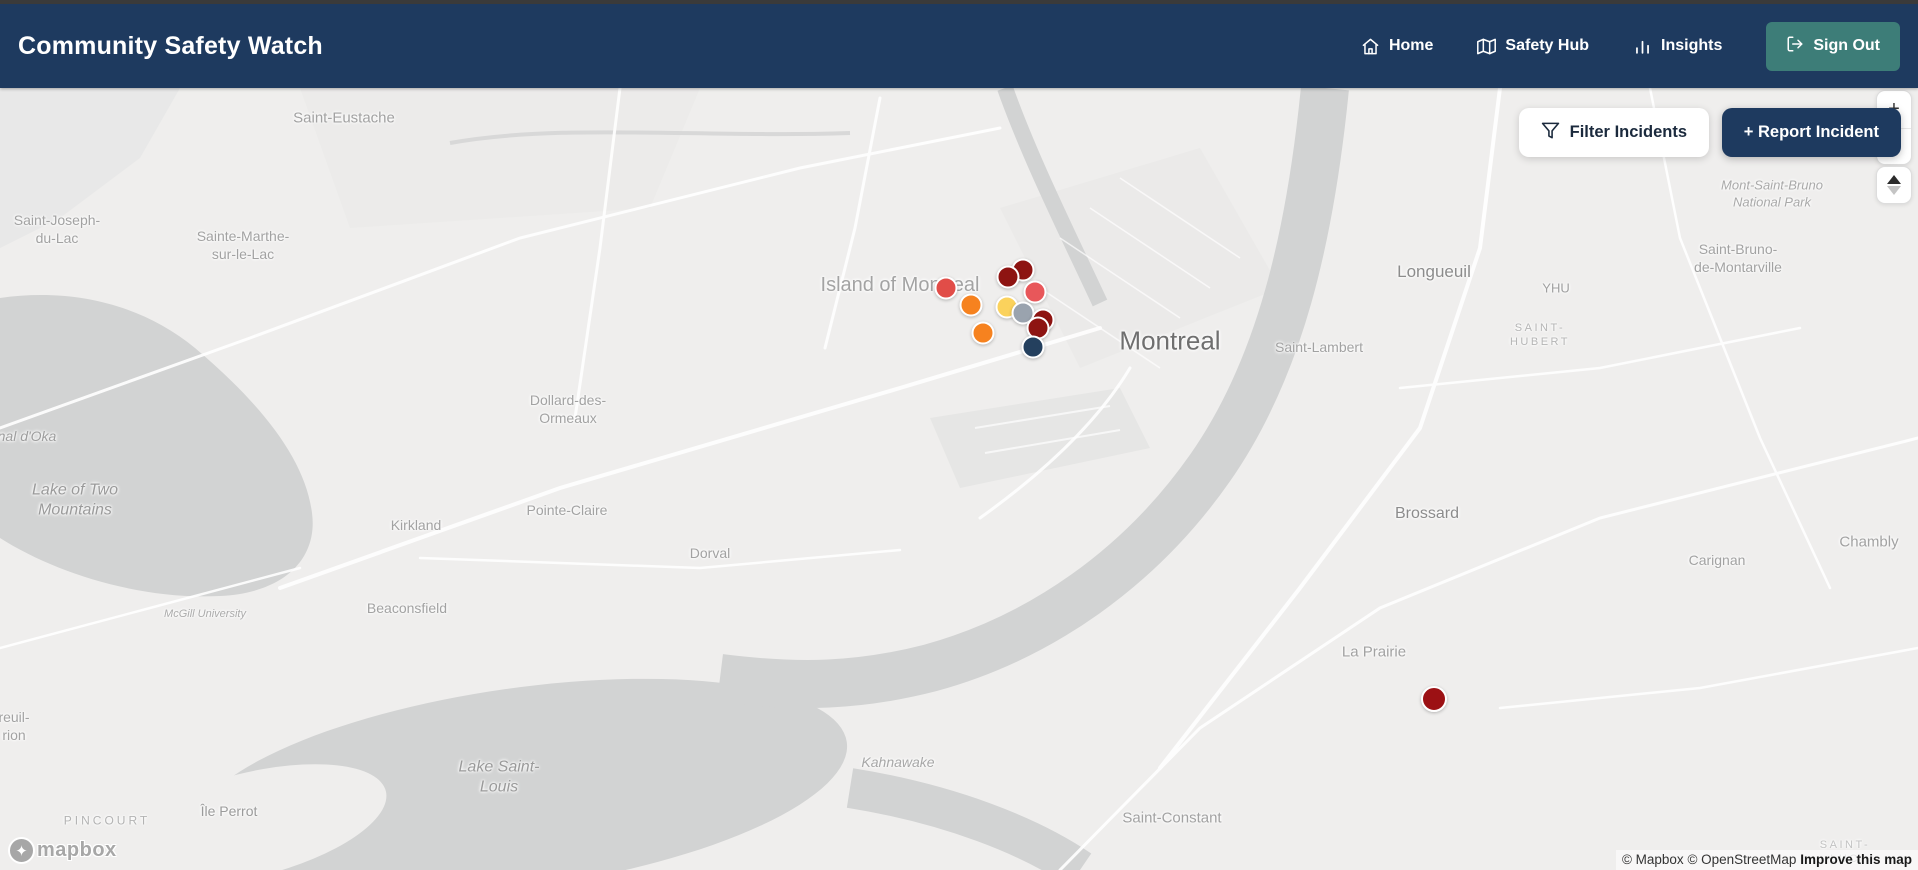 This screenshot has height=870, width=1918. I want to click on filter-incidents-label: Filter Incidents, so click(1628, 132).